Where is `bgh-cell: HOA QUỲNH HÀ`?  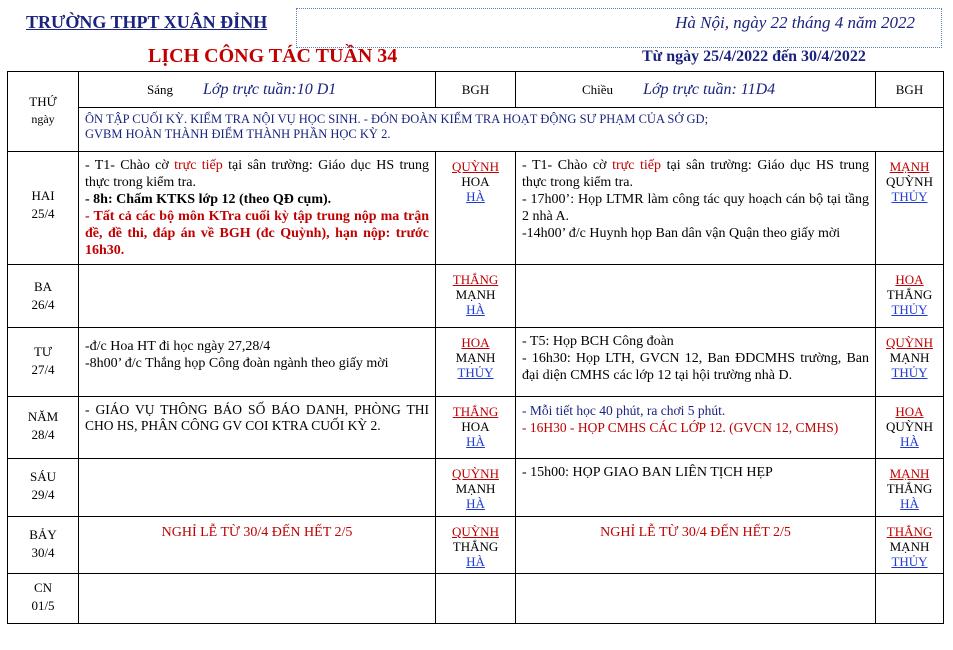
bgh-cell: HOA QUỲNH HÀ is located at coordinates (909, 427).